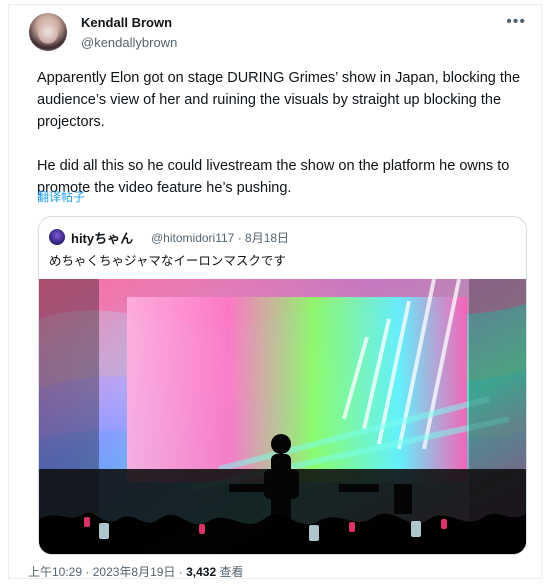  I want to click on author-handle: @kendallybrown, so click(129, 42).